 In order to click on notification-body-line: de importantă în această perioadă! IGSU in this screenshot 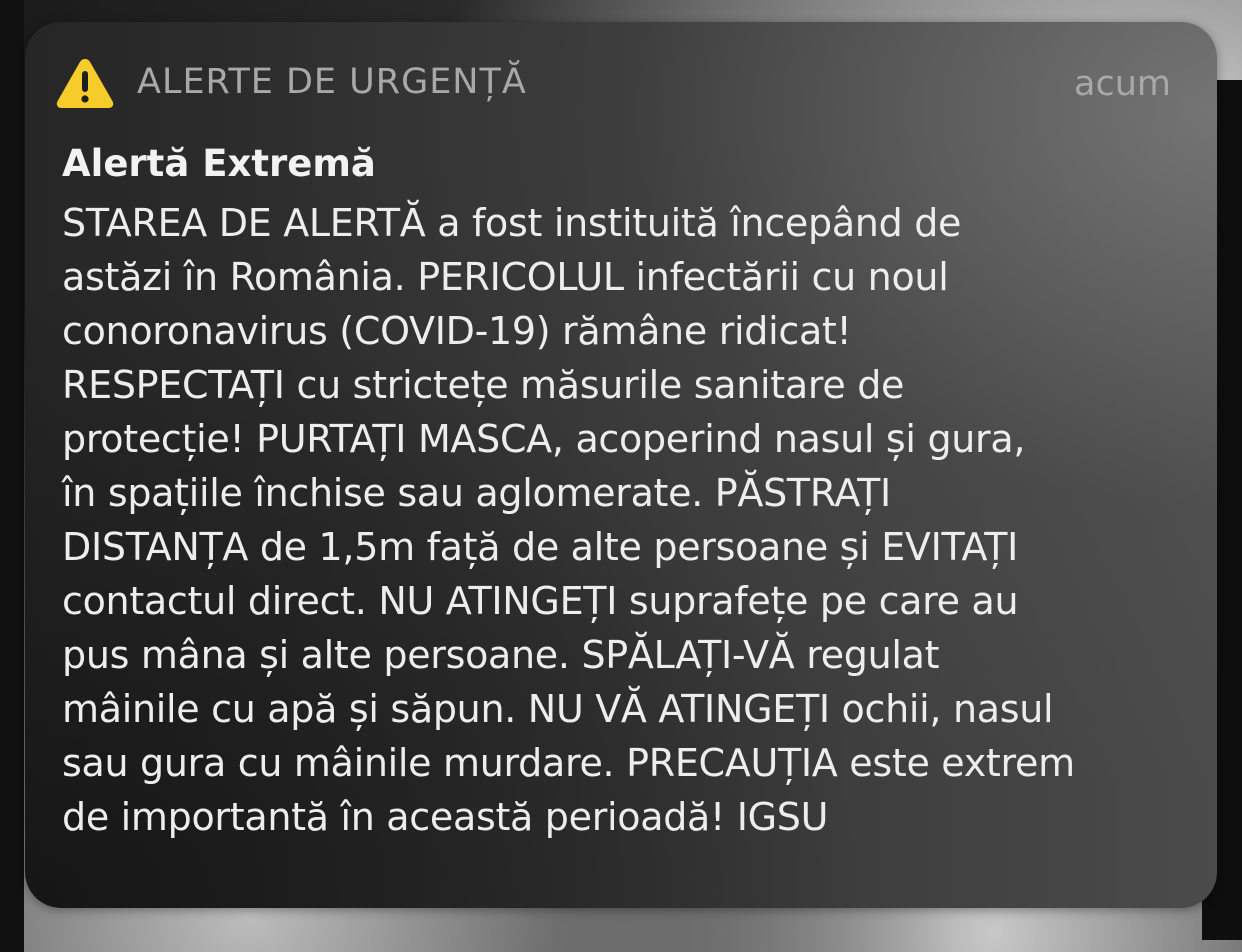, I will do `click(445, 817)`.